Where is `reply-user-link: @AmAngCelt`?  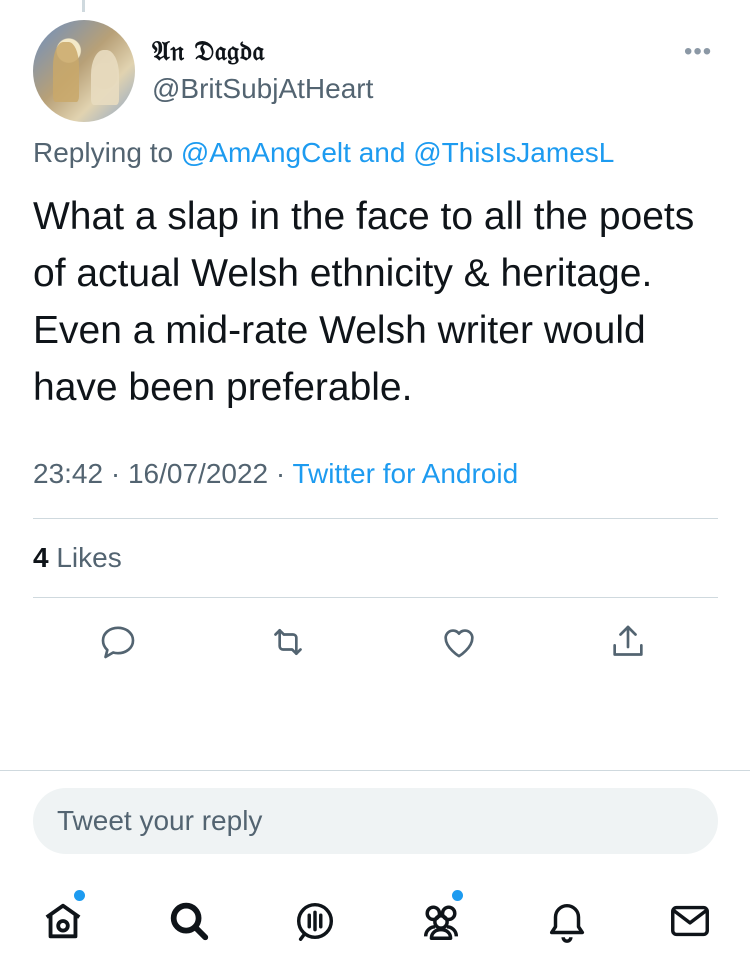
reply-user-link: @AmAngCelt is located at coordinates (266, 152).